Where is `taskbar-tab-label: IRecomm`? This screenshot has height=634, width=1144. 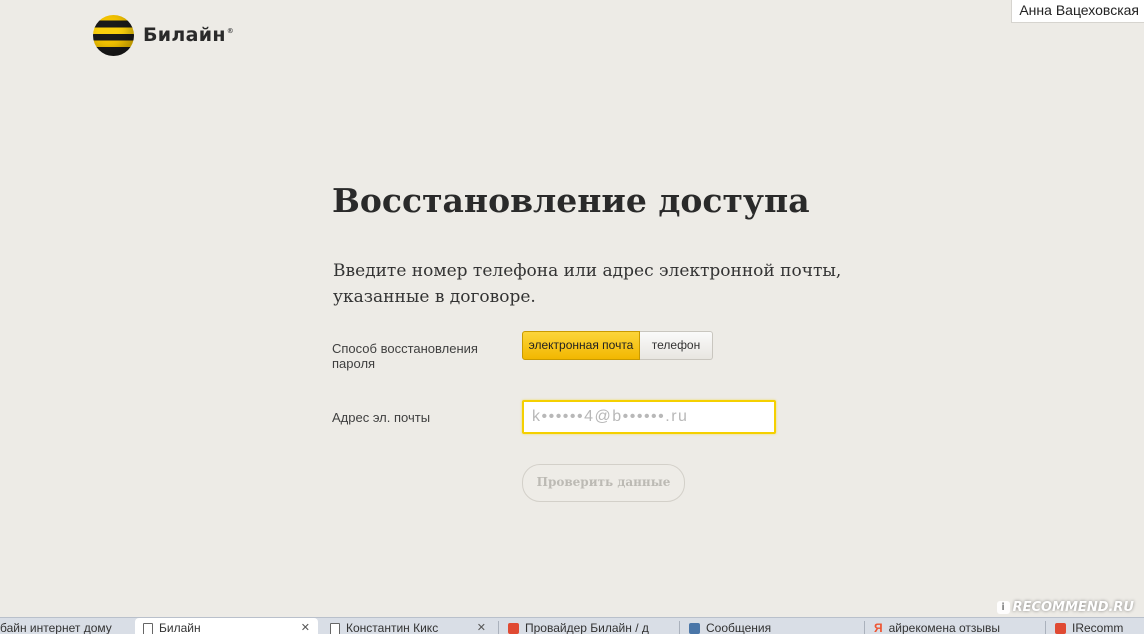
taskbar-tab-label: IRecomm is located at coordinates (1098, 627).